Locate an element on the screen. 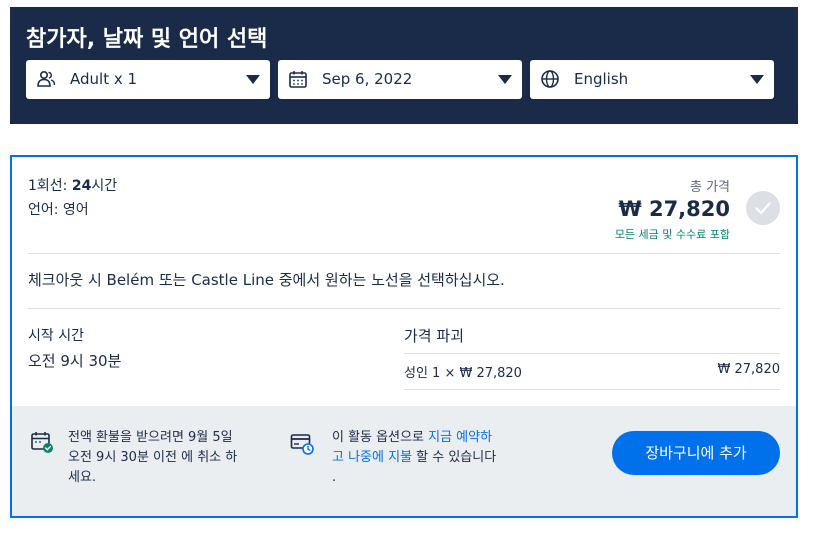  language-dropdown: English is located at coordinates (652, 79).